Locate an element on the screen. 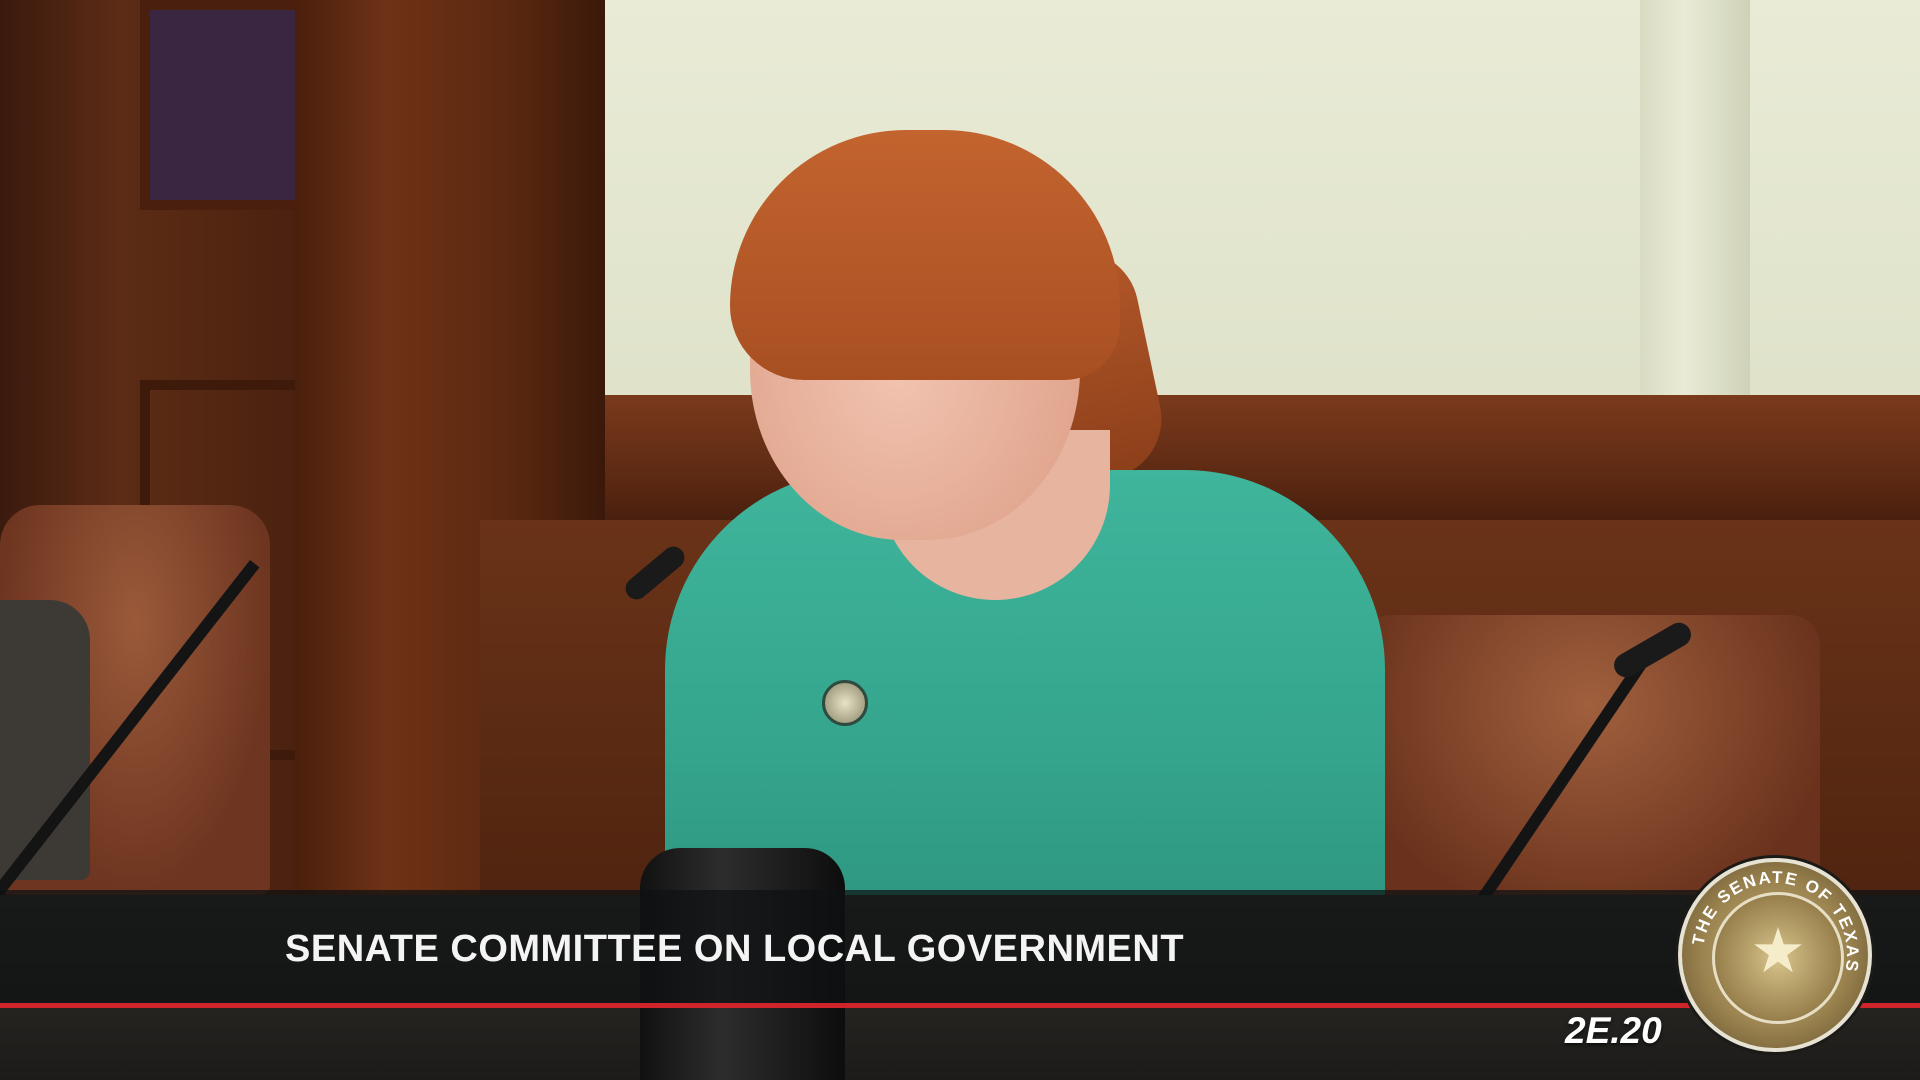 This screenshot has height=1080, width=1920. lapel-pin is located at coordinates (845, 703).